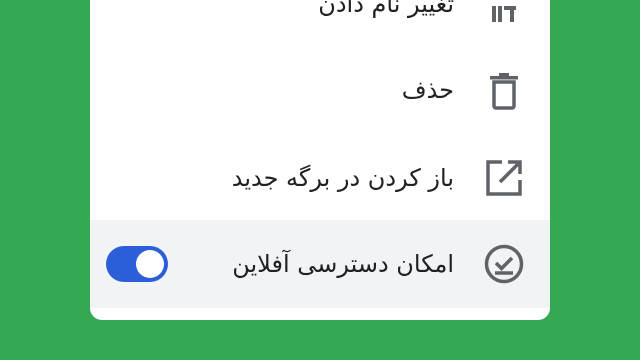 This screenshot has width=640, height=360. What do you see at coordinates (386, 9) in the screenshot?
I see `menu-item-label: تغییر نام دادن` at bounding box center [386, 9].